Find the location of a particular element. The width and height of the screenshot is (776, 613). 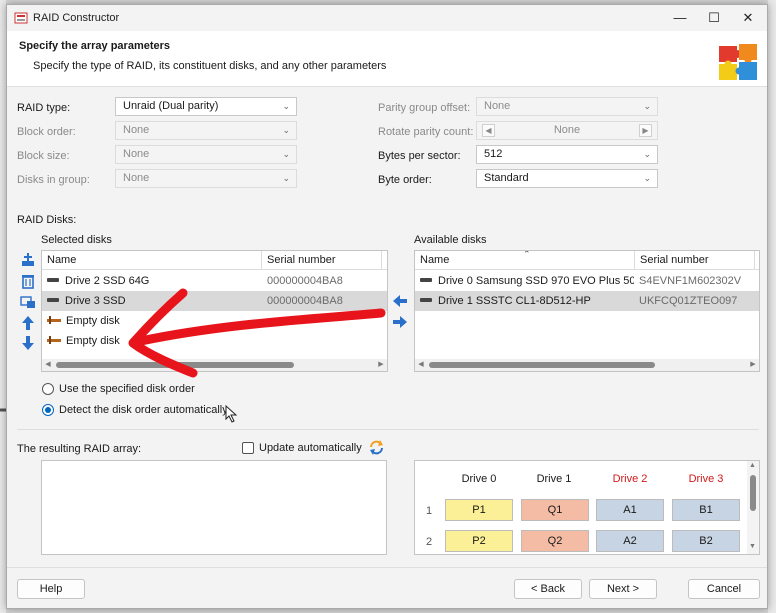

bytes-per-sector-select: 512 ⌄ is located at coordinates (567, 154).